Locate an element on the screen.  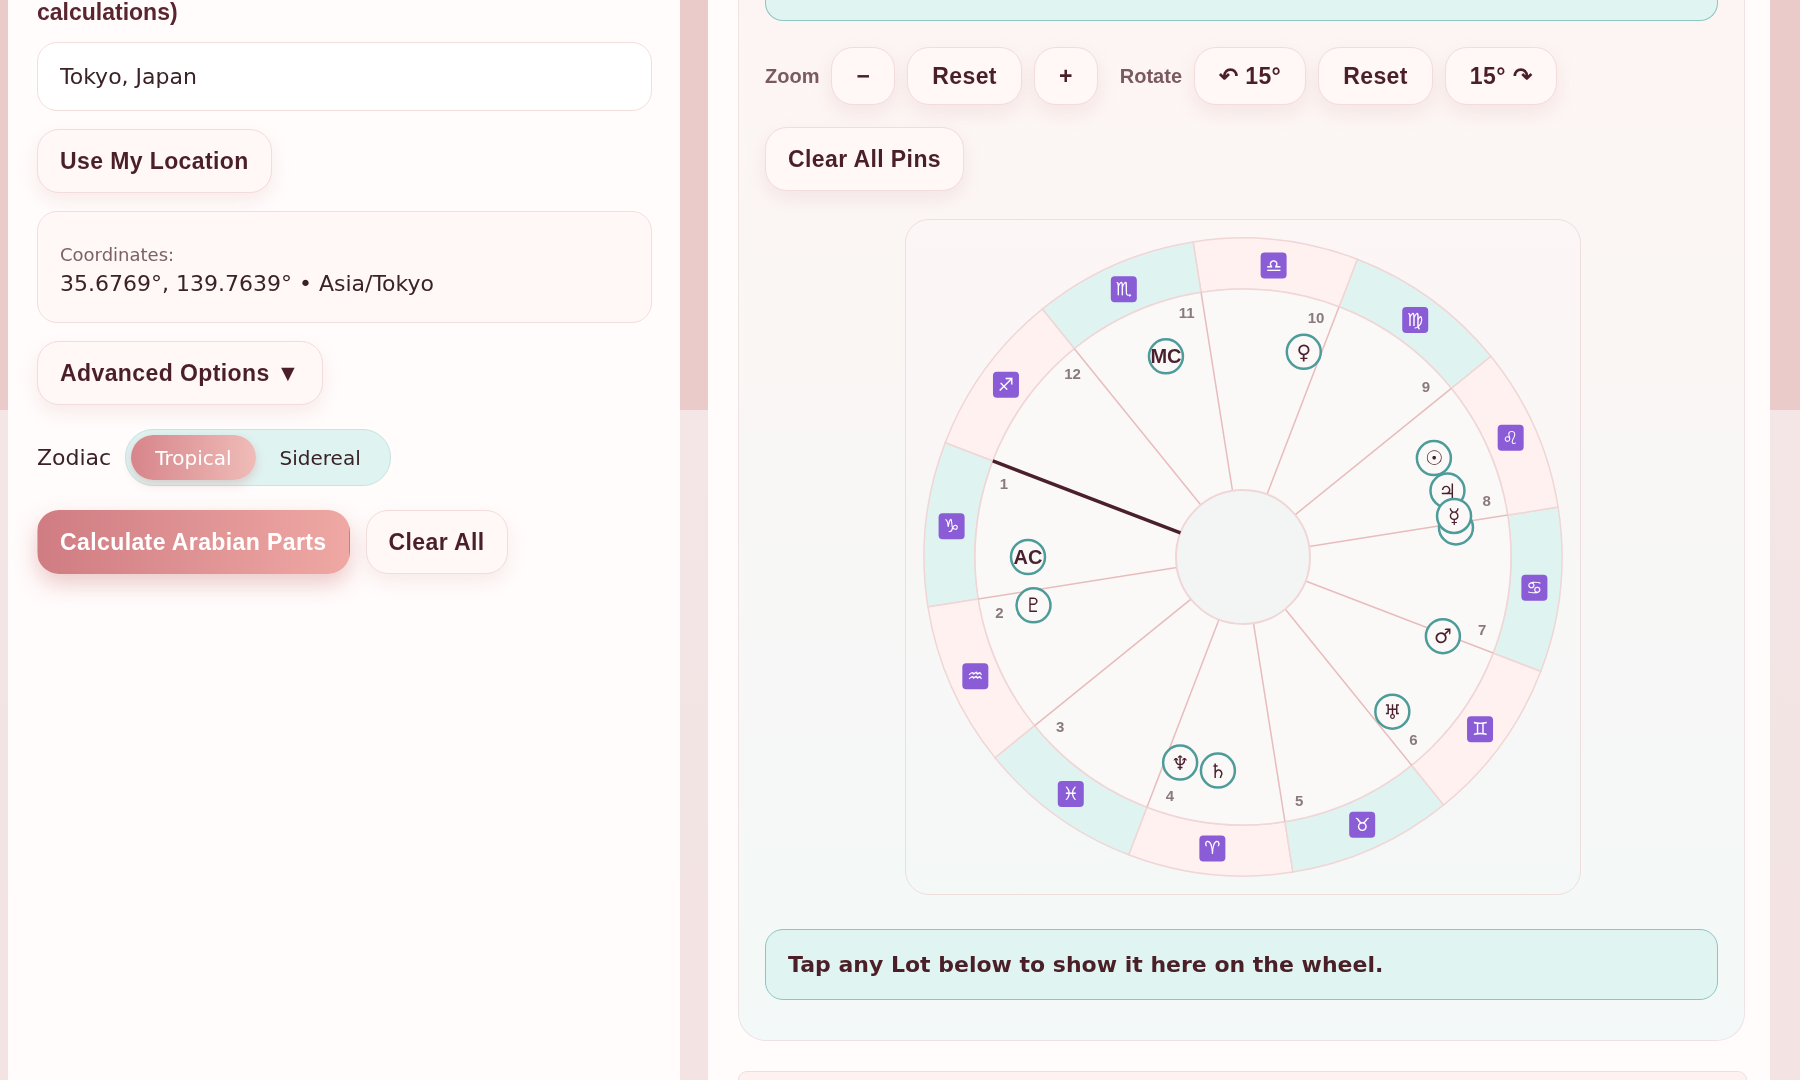
rotate-button: Reset is located at coordinates (1375, 76).